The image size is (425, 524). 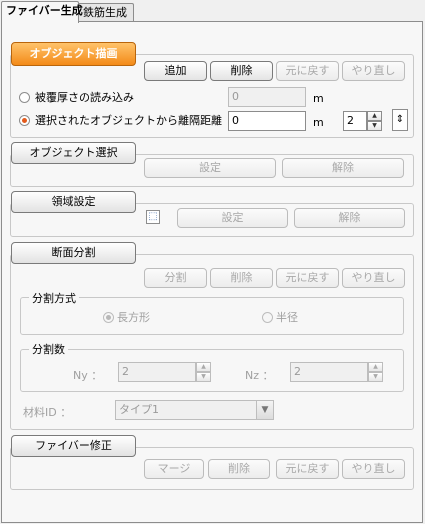 What do you see at coordinates (287, 317) in the screenshot?
I see `radius-label: 半径` at bounding box center [287, 317].